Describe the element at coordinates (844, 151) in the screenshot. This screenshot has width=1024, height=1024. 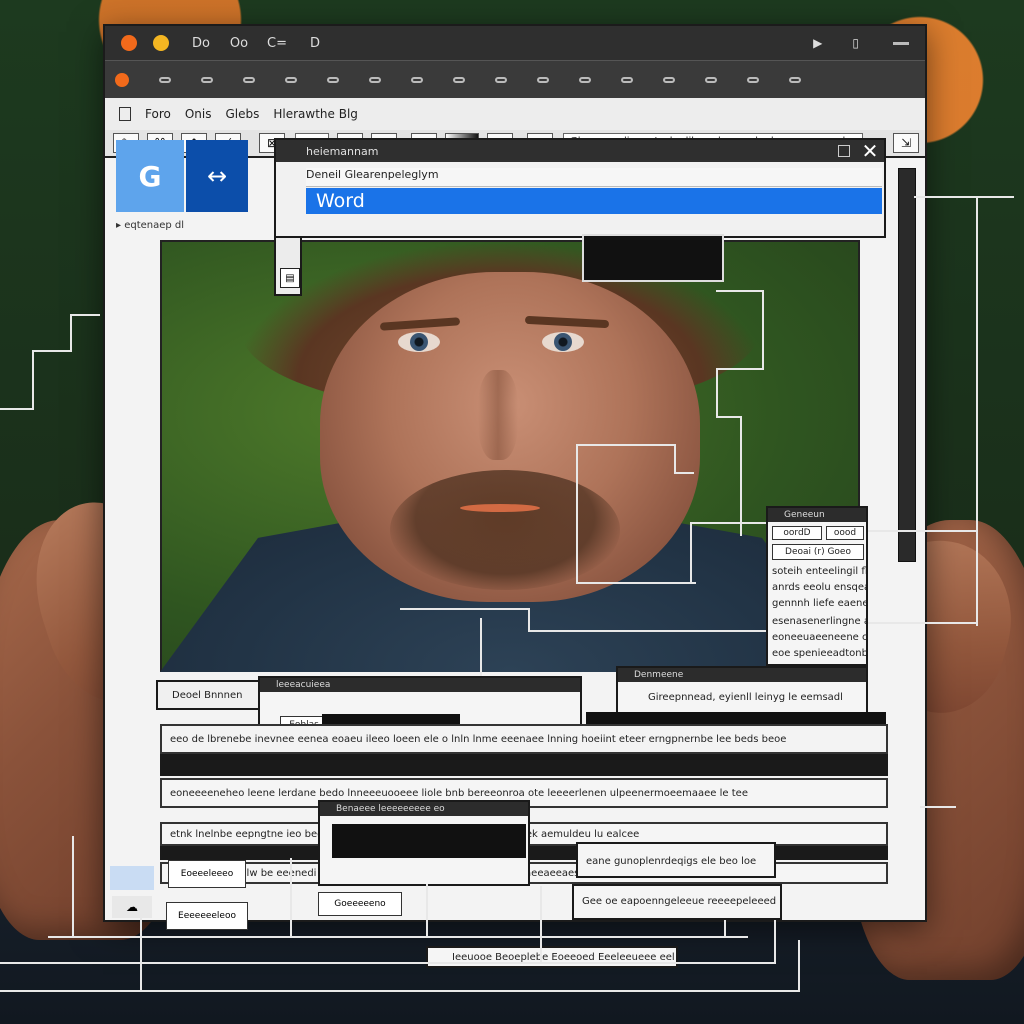
I see `maximize-icon` at that location.